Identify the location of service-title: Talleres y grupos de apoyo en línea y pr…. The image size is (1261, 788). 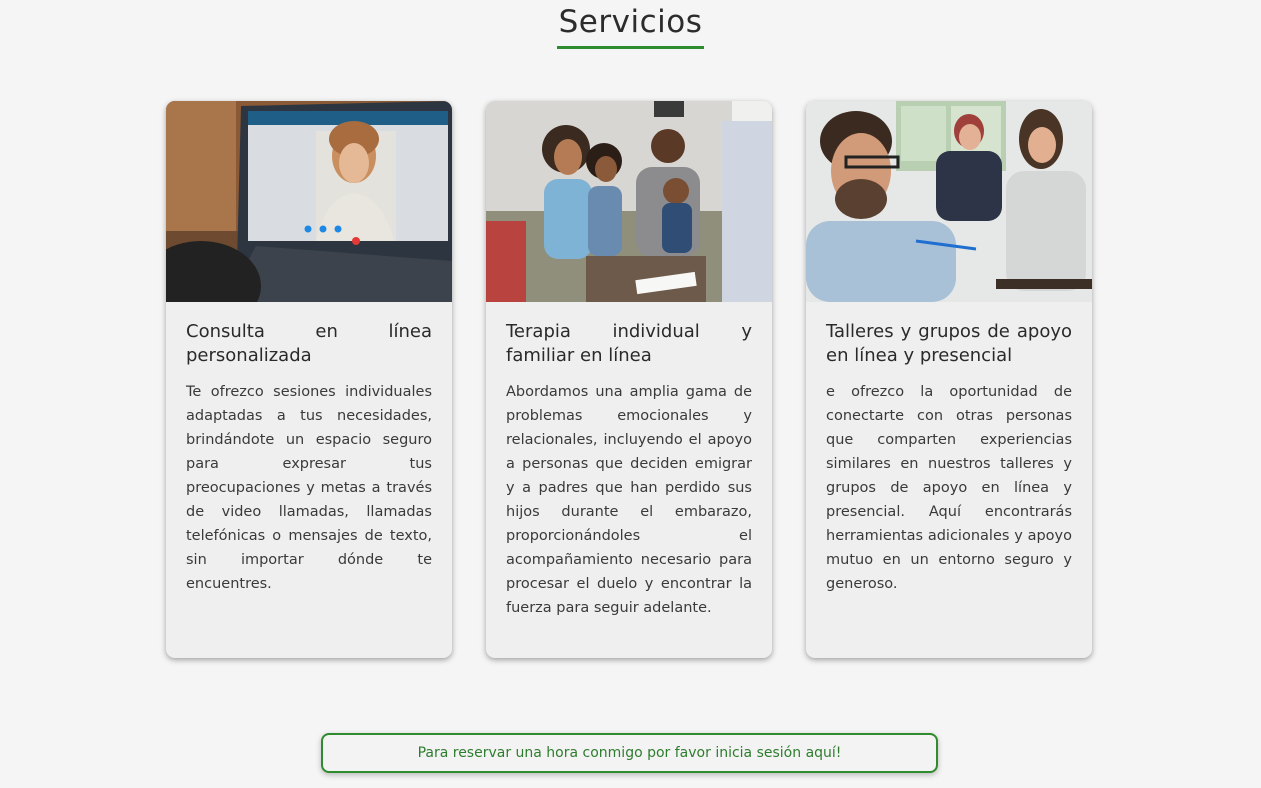
(949, 343).